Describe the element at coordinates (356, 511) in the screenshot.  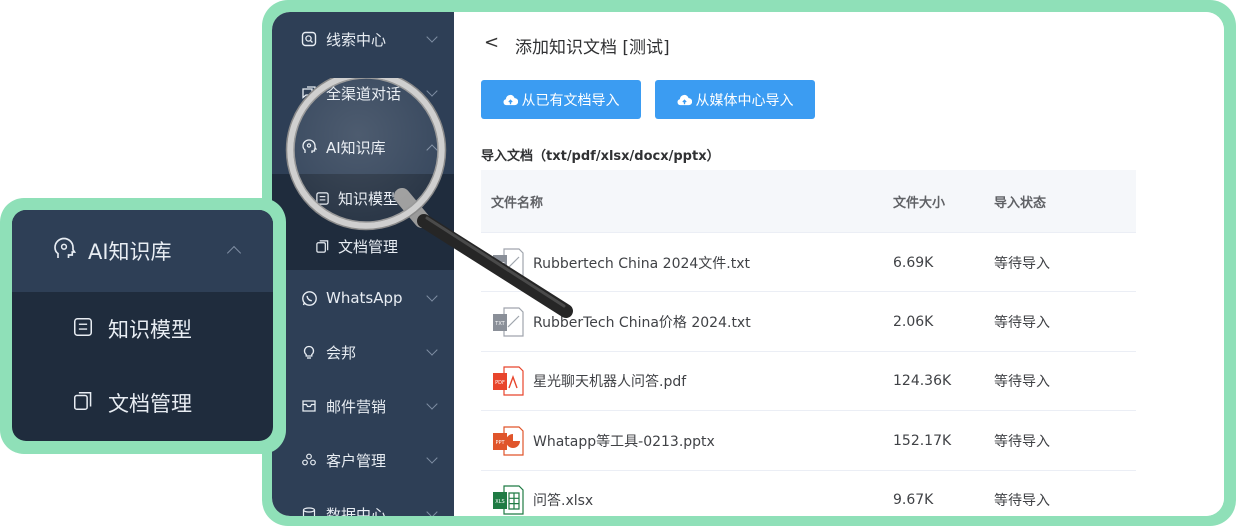
I see `sidebar-item-label: 数据中心` at that location.